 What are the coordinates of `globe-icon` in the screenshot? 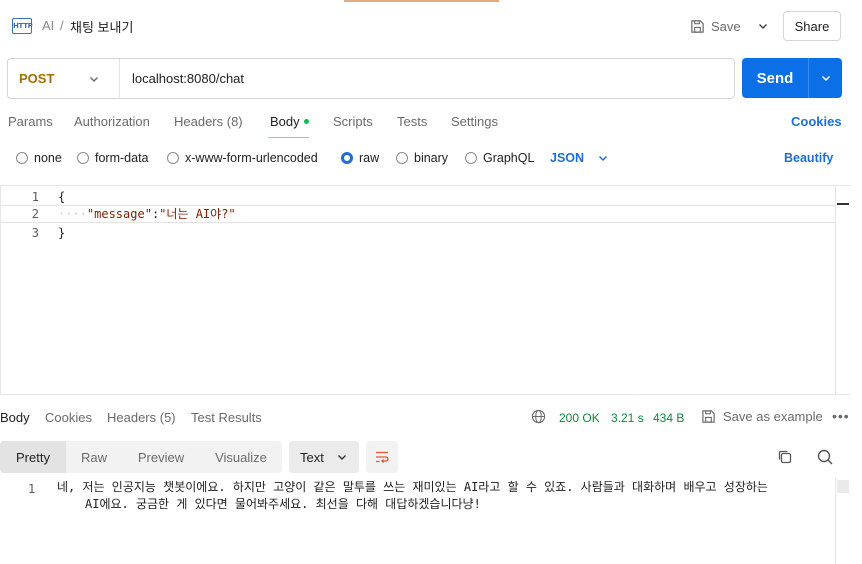 It's located at (538, 416).